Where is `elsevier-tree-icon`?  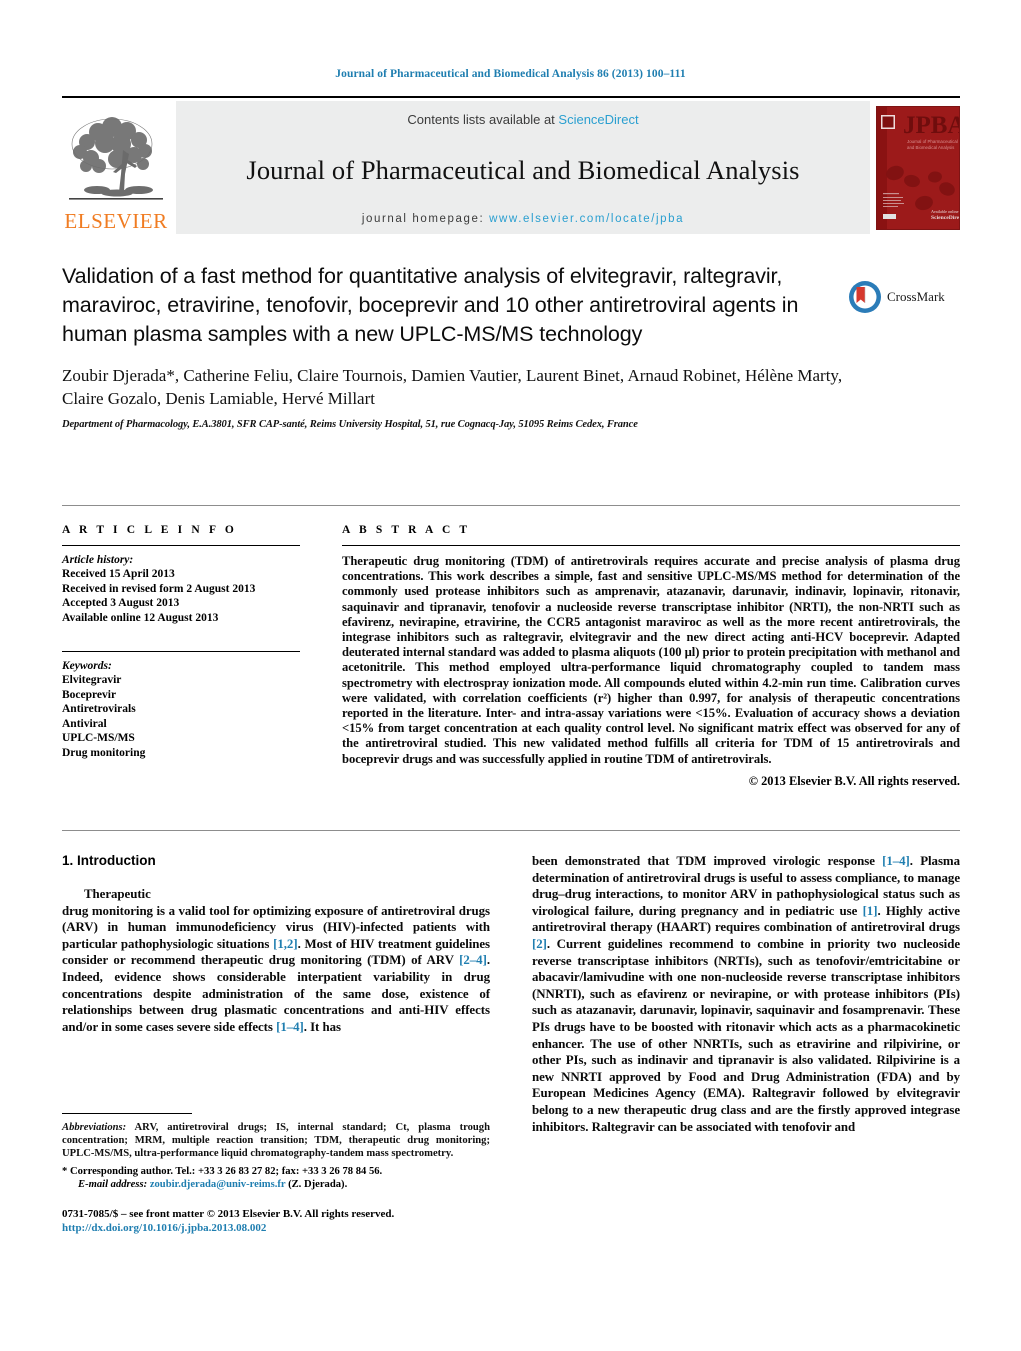
elsevier-tree-icon is located at coordinates (116, 162).